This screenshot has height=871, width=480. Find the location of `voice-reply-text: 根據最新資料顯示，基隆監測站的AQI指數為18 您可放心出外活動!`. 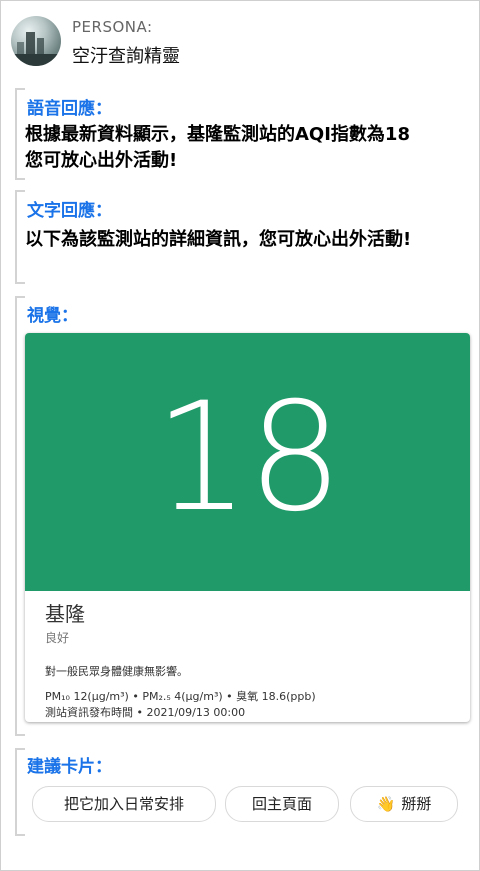

voice-reply-text: 根據最新資料顯示，基隆監測站的AQI指數為18 您可放心出外活動! is located at coordinates (250, 148).